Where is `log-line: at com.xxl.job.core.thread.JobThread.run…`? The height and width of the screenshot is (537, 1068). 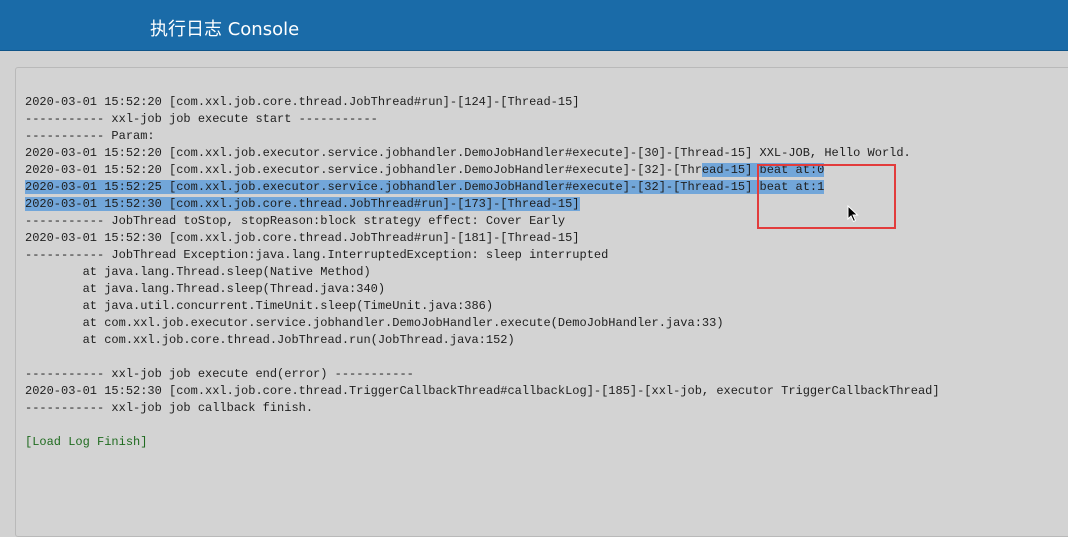
log-line: at com.xxl.job.core.thread.JobThread.run… is located at coordinates (270, 340).